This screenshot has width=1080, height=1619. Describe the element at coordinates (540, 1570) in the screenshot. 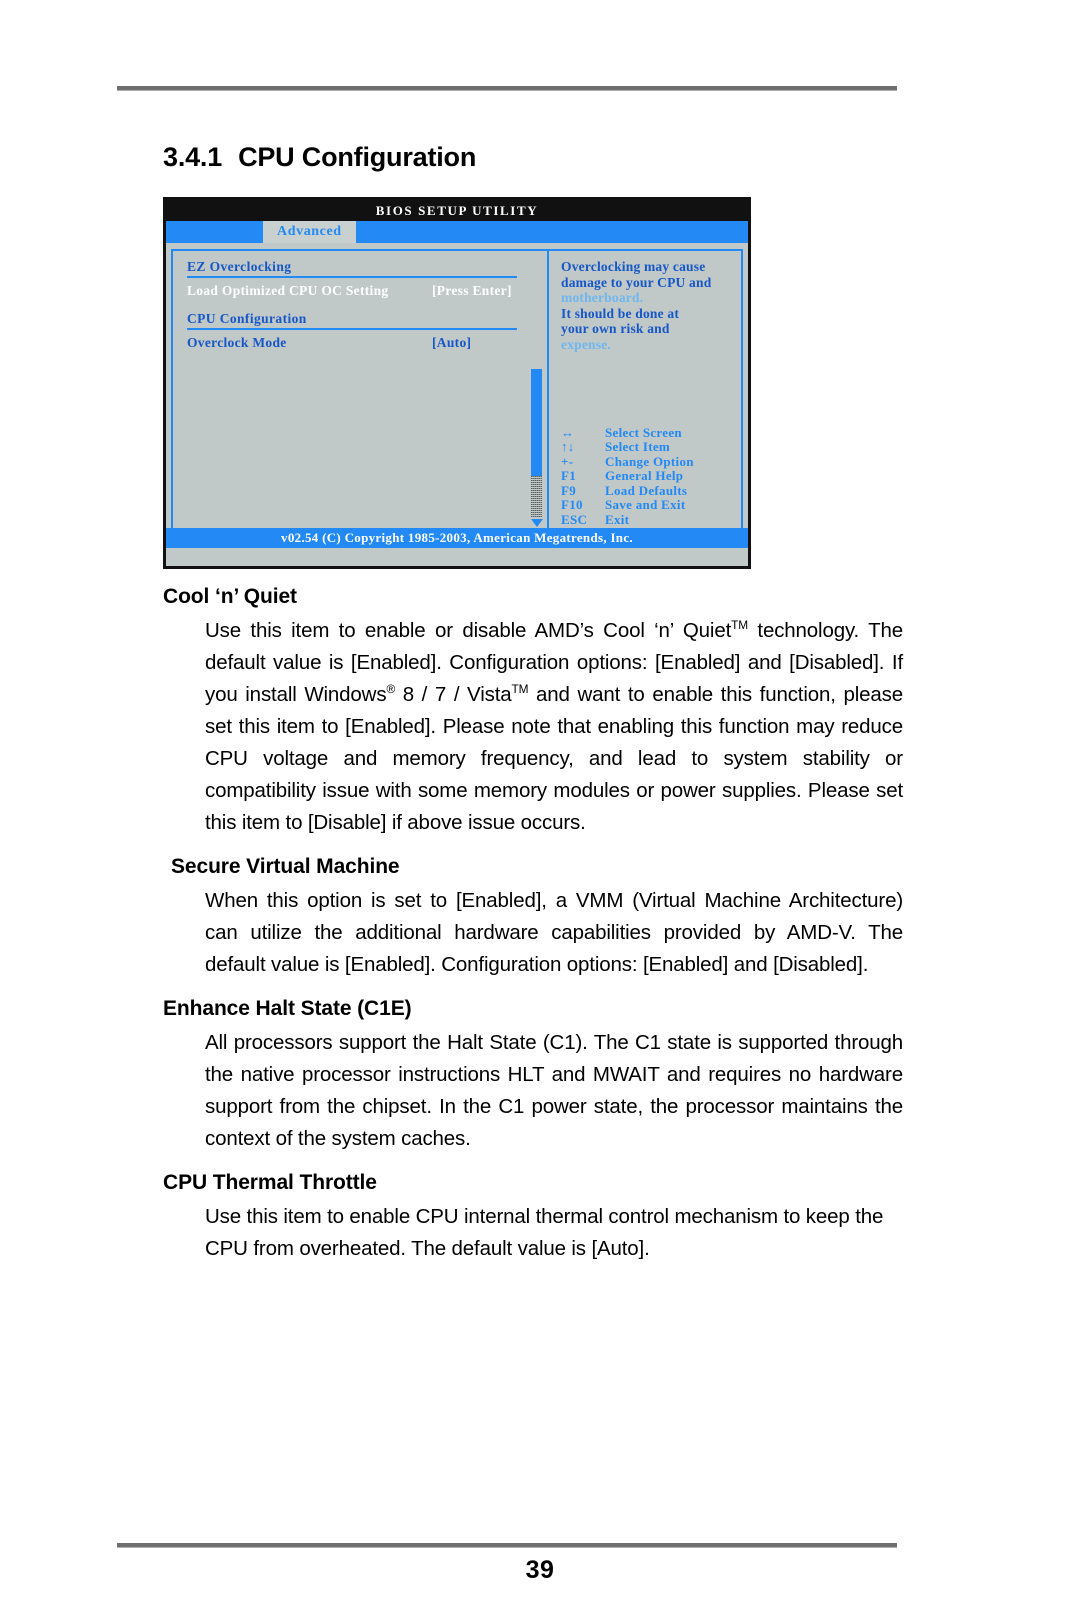

I see `page-number: 39` at that location.